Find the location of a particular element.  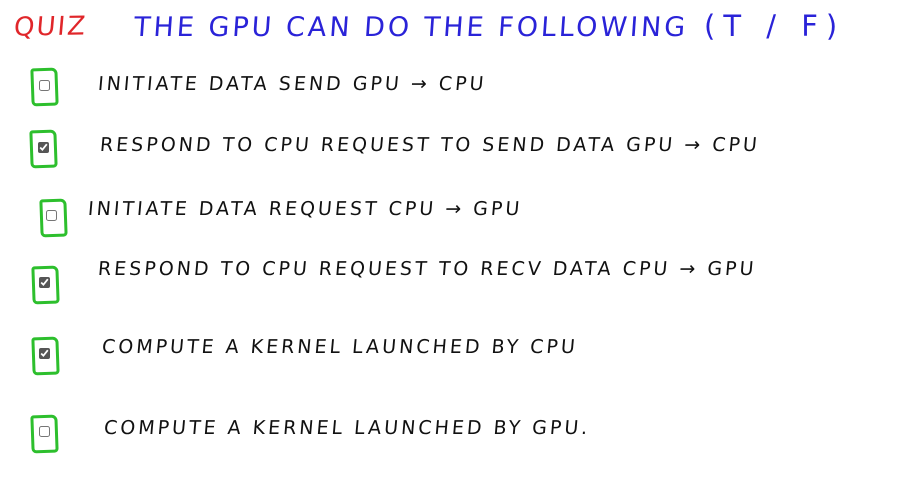

answer-format: (T / F) is located at coordinates (775, 26).